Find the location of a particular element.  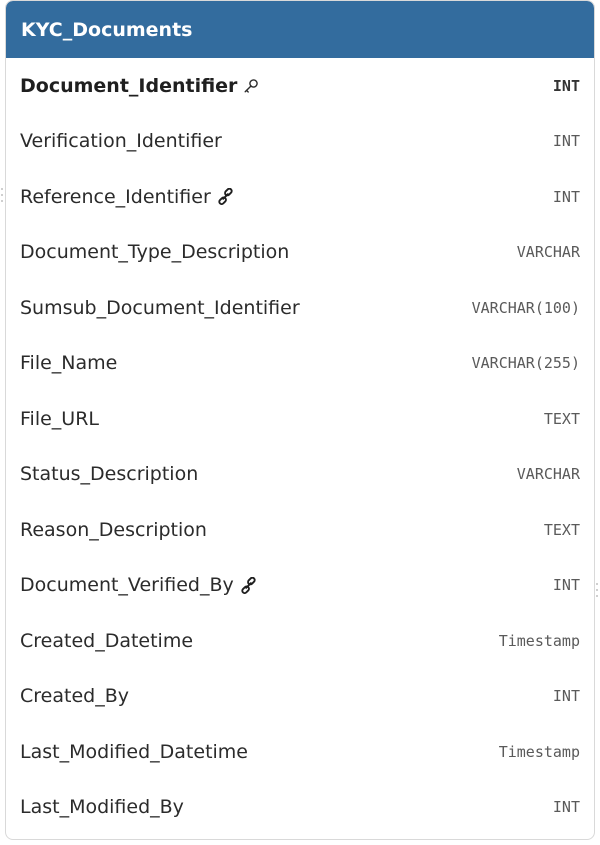

column-name-cell: Created_Datetime is located at coordinates (106, 641).